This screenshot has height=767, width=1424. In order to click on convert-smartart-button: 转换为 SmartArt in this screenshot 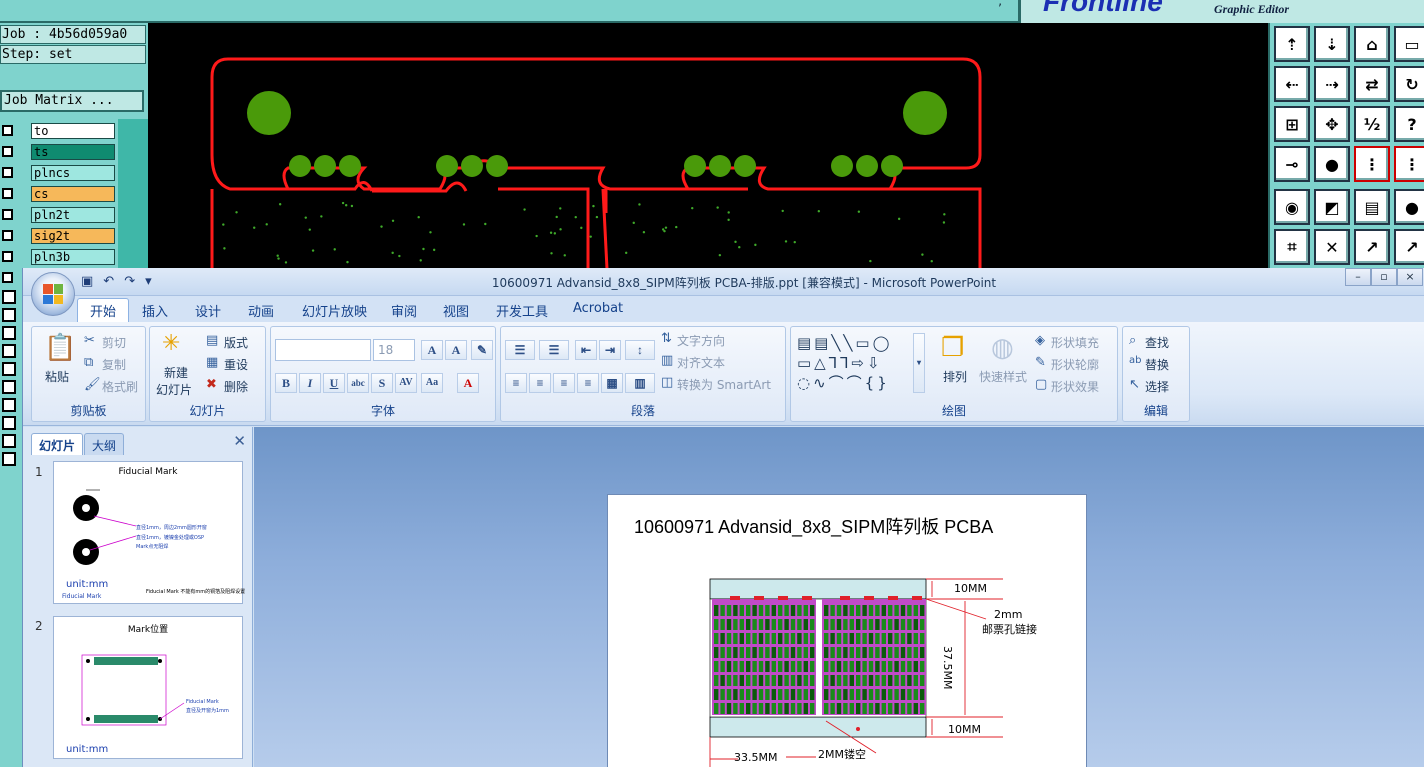, I will do `click(724, 384)`.